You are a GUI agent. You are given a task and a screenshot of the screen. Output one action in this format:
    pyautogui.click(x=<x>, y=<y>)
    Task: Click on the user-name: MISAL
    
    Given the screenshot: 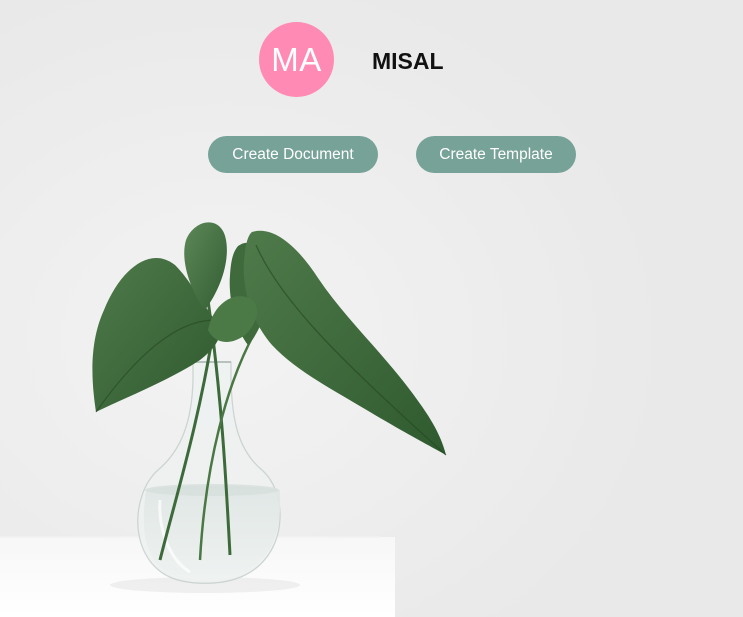 What is the action you would take?
    pyautogui.click(x=408, y=61)
    